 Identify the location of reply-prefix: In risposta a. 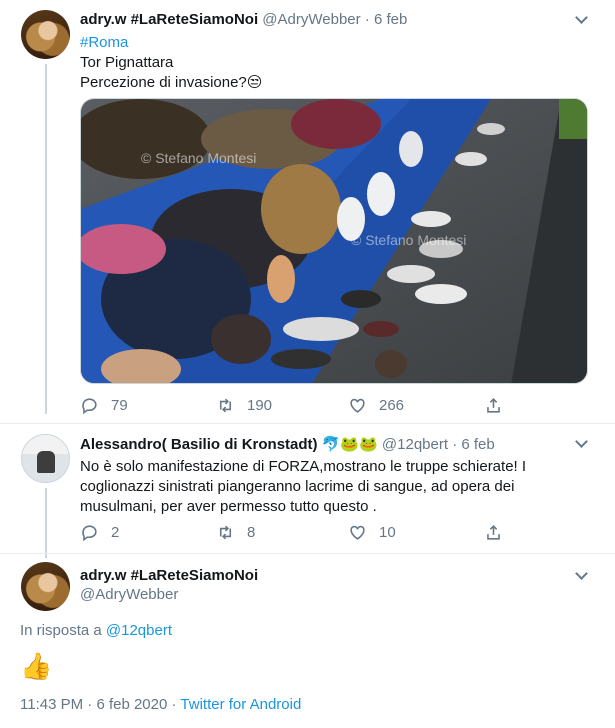
(61, 630).